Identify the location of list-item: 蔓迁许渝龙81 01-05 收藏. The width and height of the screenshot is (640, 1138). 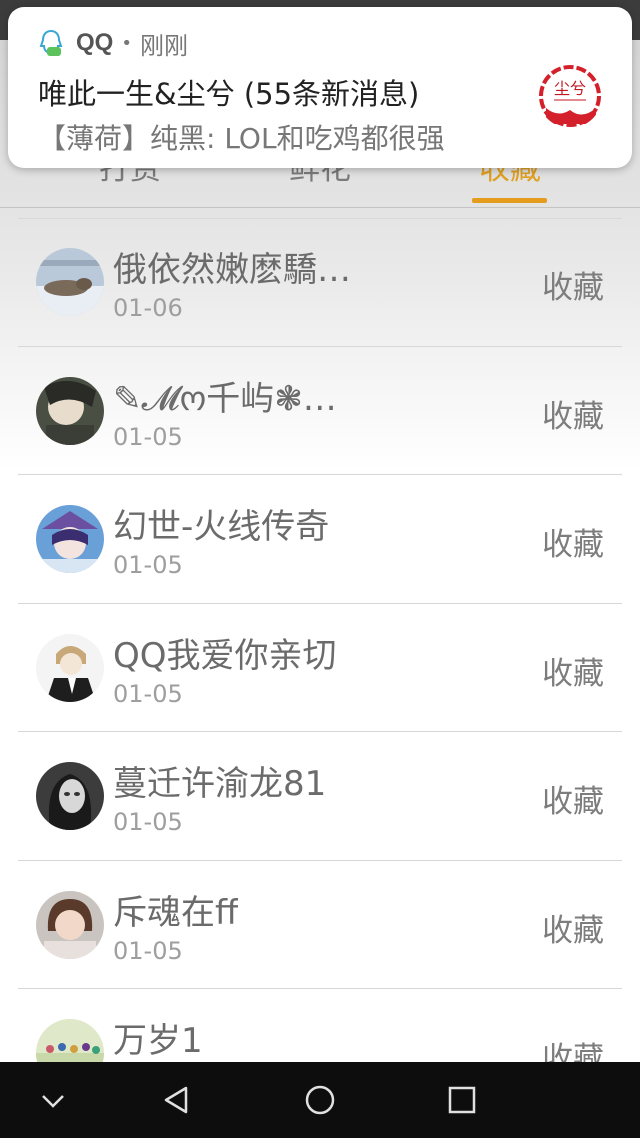
(320, 796).